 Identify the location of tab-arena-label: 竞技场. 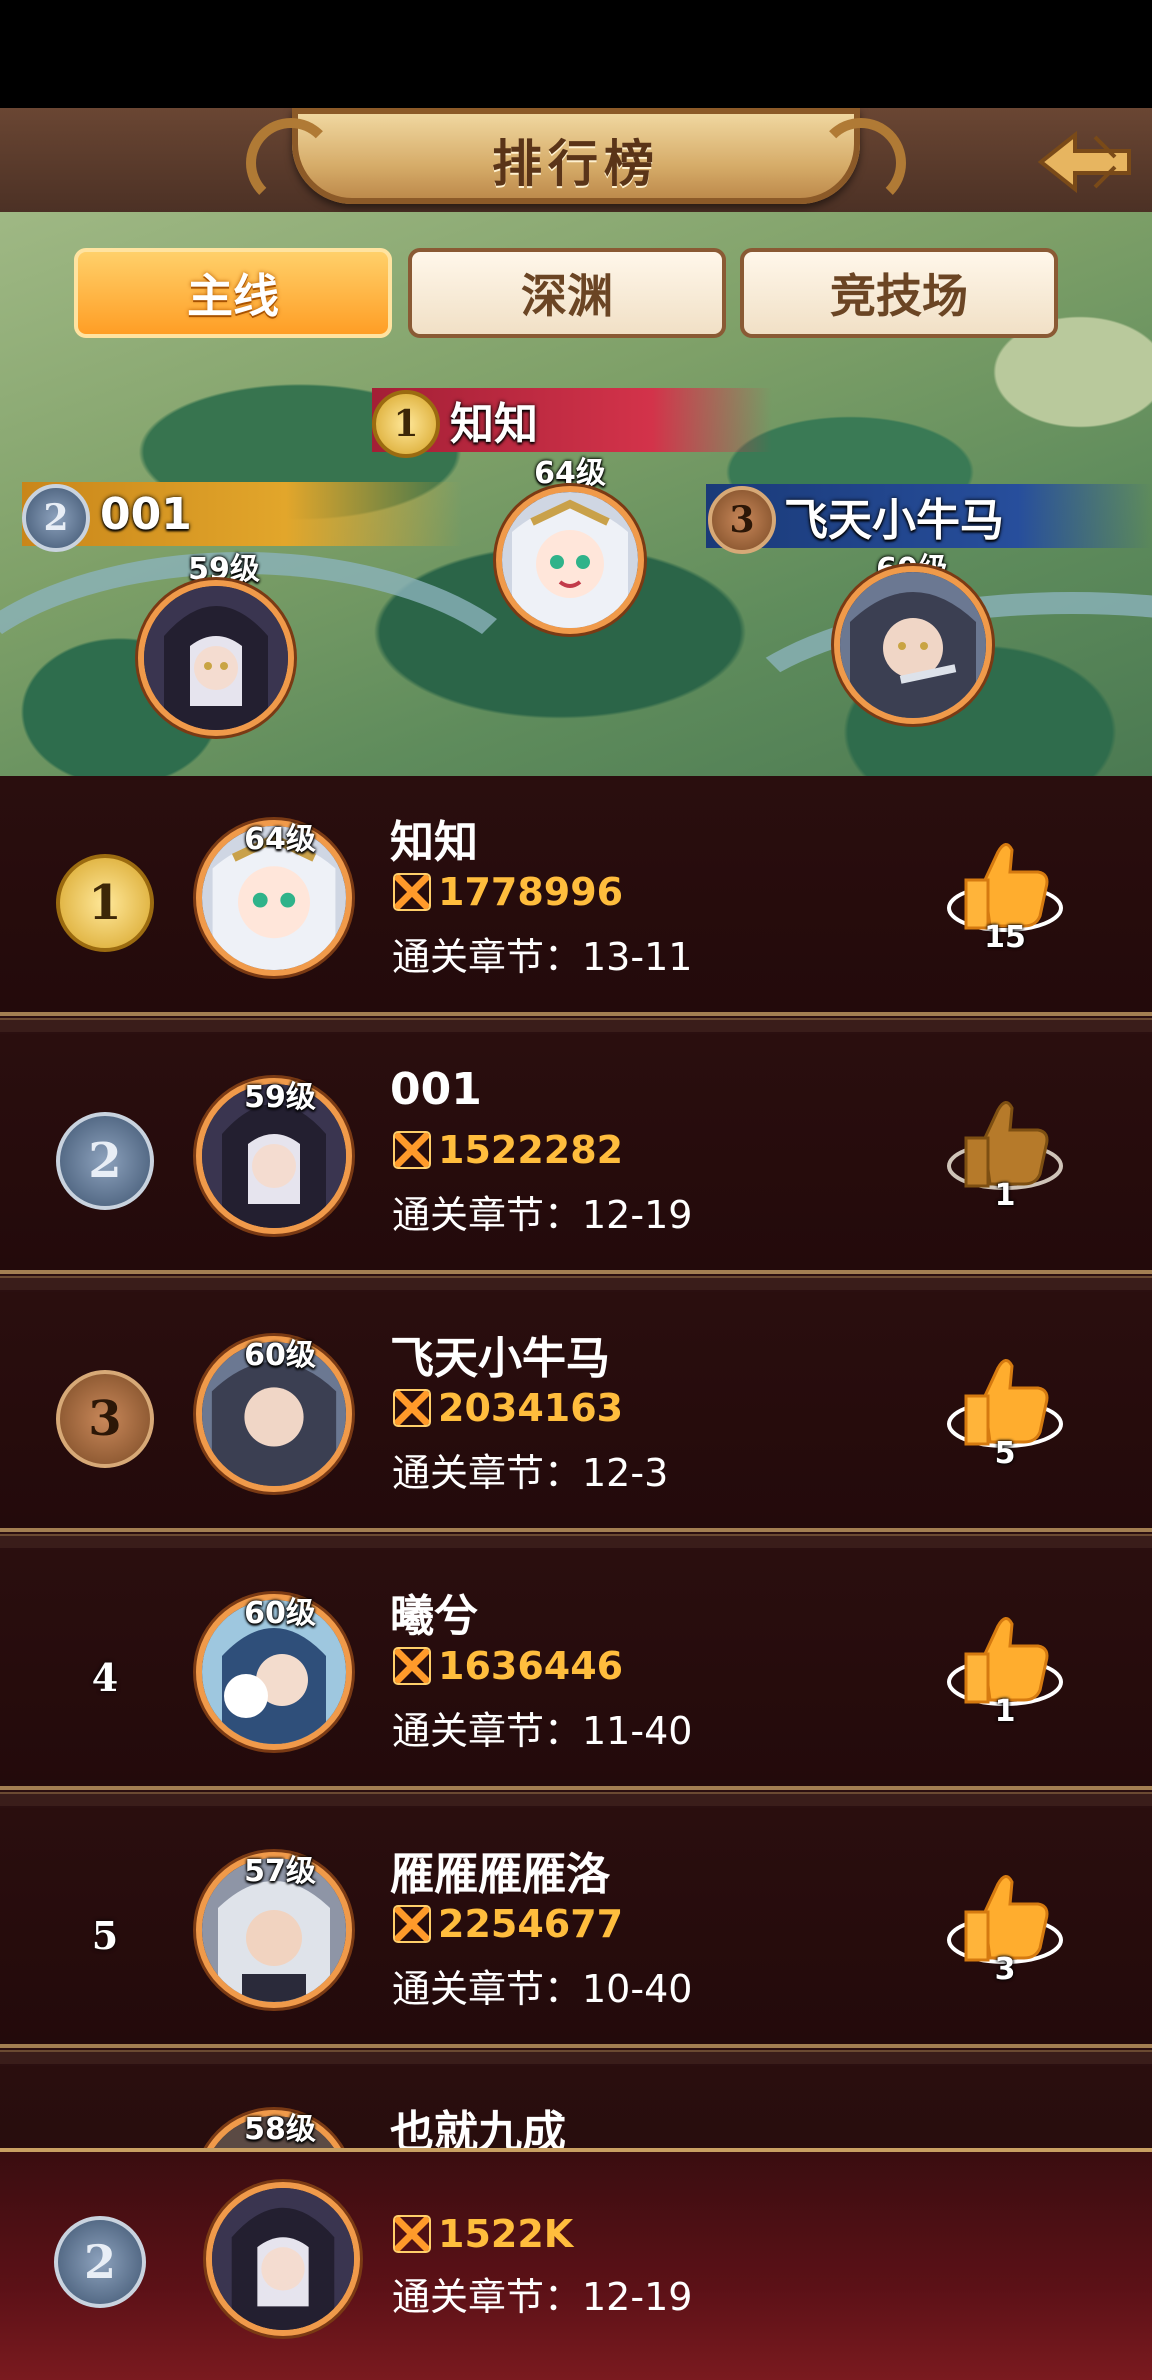
(899, 296).